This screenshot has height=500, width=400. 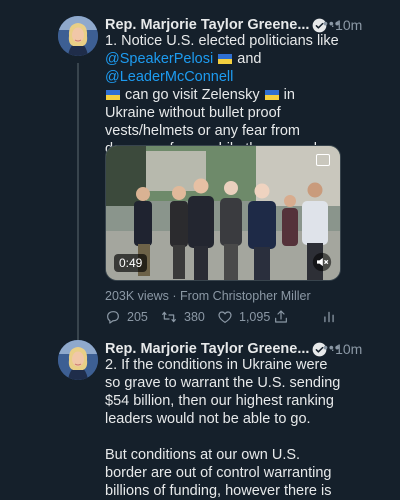 I want to click on share-button, so click(x=281, y=317).